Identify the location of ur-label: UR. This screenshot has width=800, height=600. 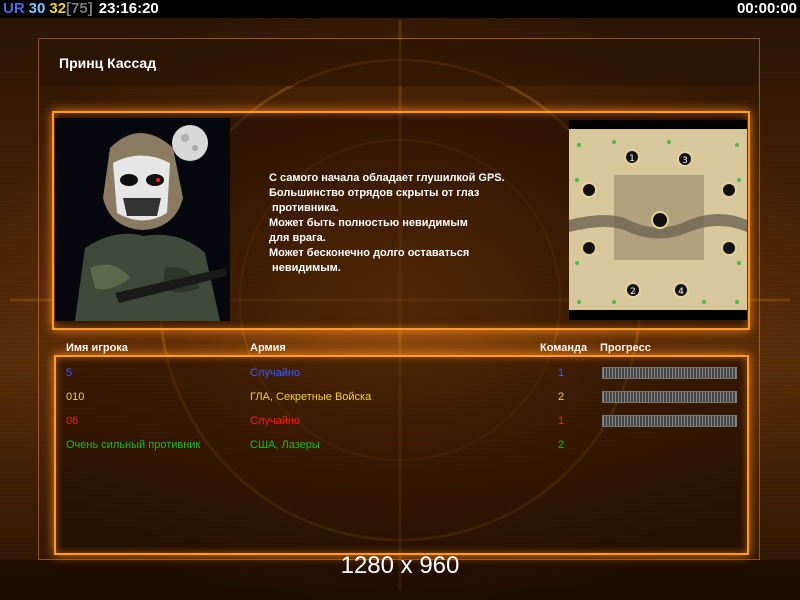
(14, 8).